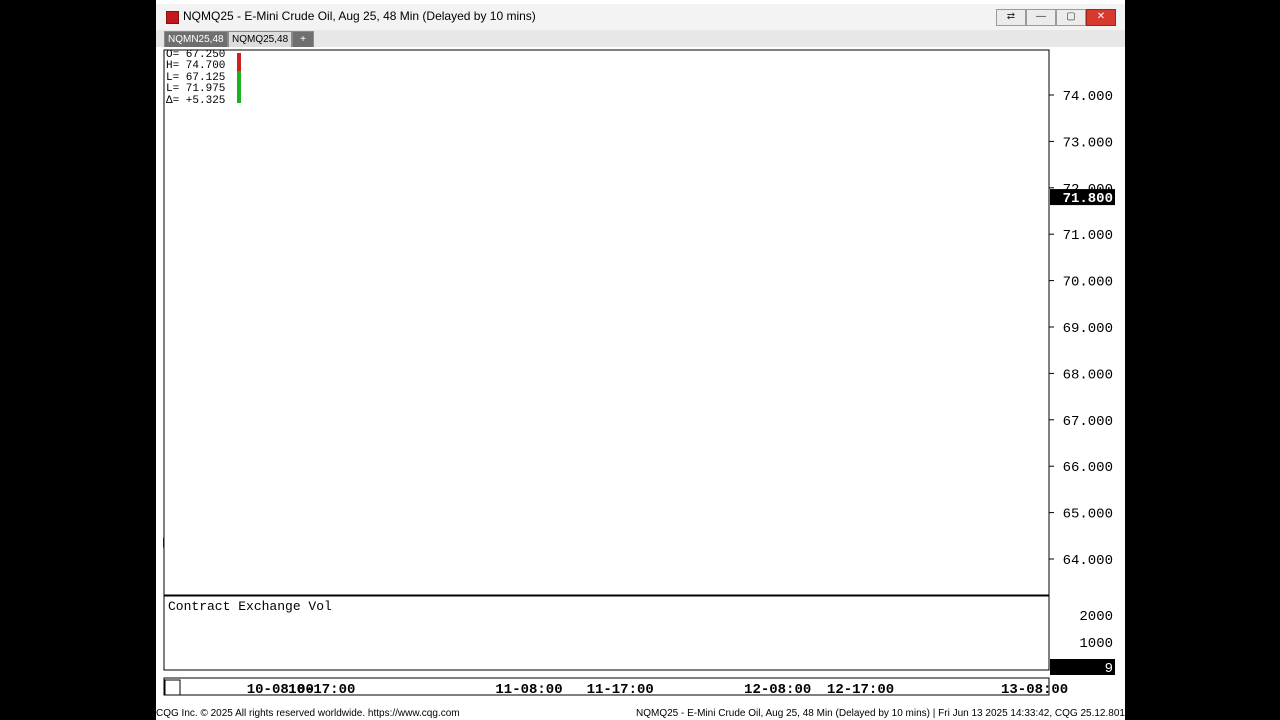 The height and width of the screenshot is (720, 1280). What do you see at coordinates (250, 606) in the screenshot?
I see `volume-panel-title: Contract Exchange Vol` at bounding box center [250, 606].